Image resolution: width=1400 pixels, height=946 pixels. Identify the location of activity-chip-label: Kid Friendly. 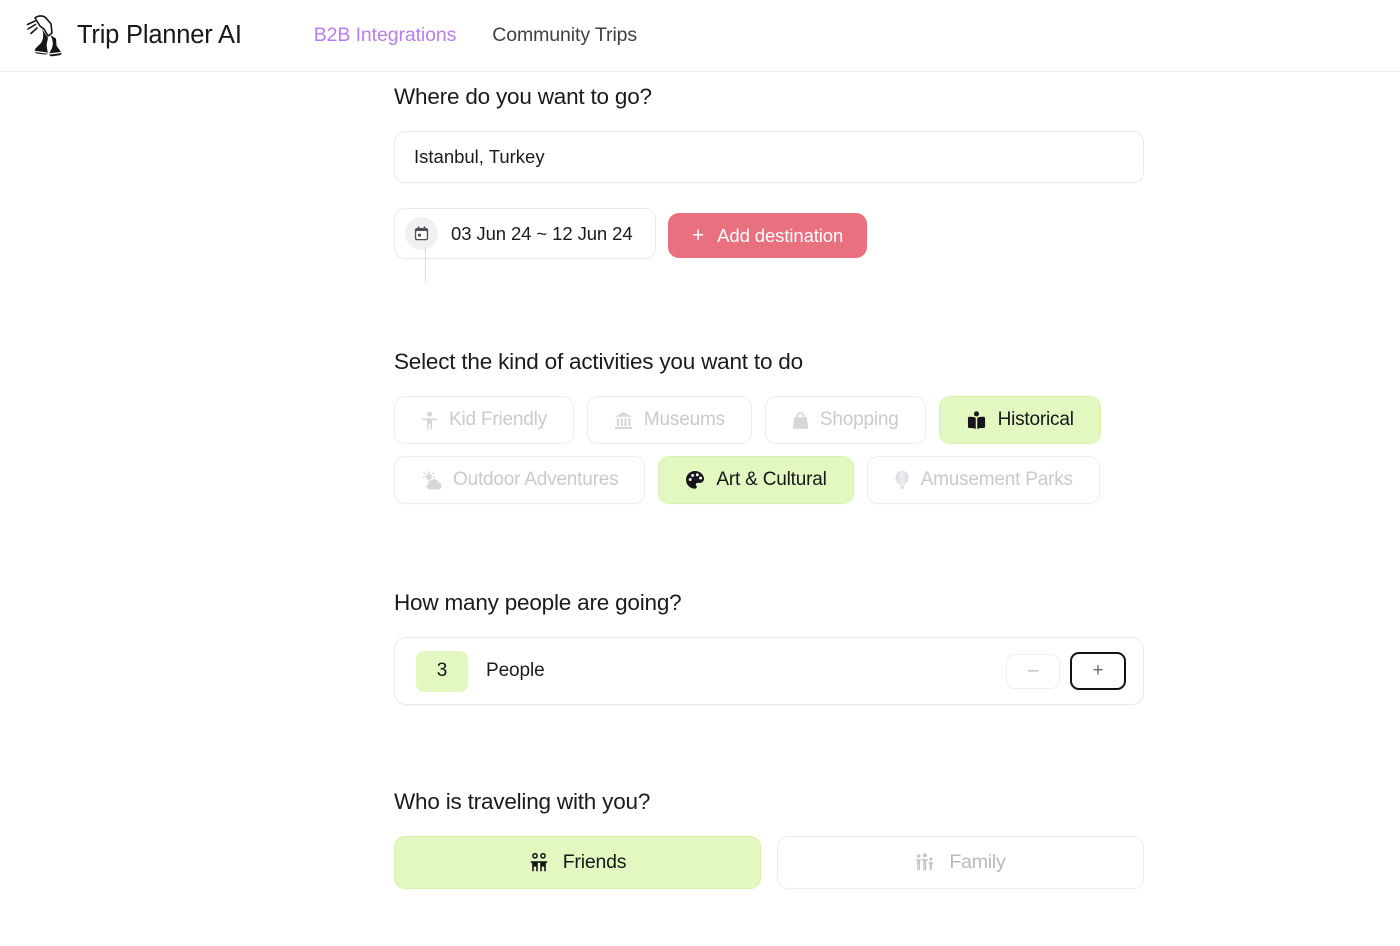
(498, 419).